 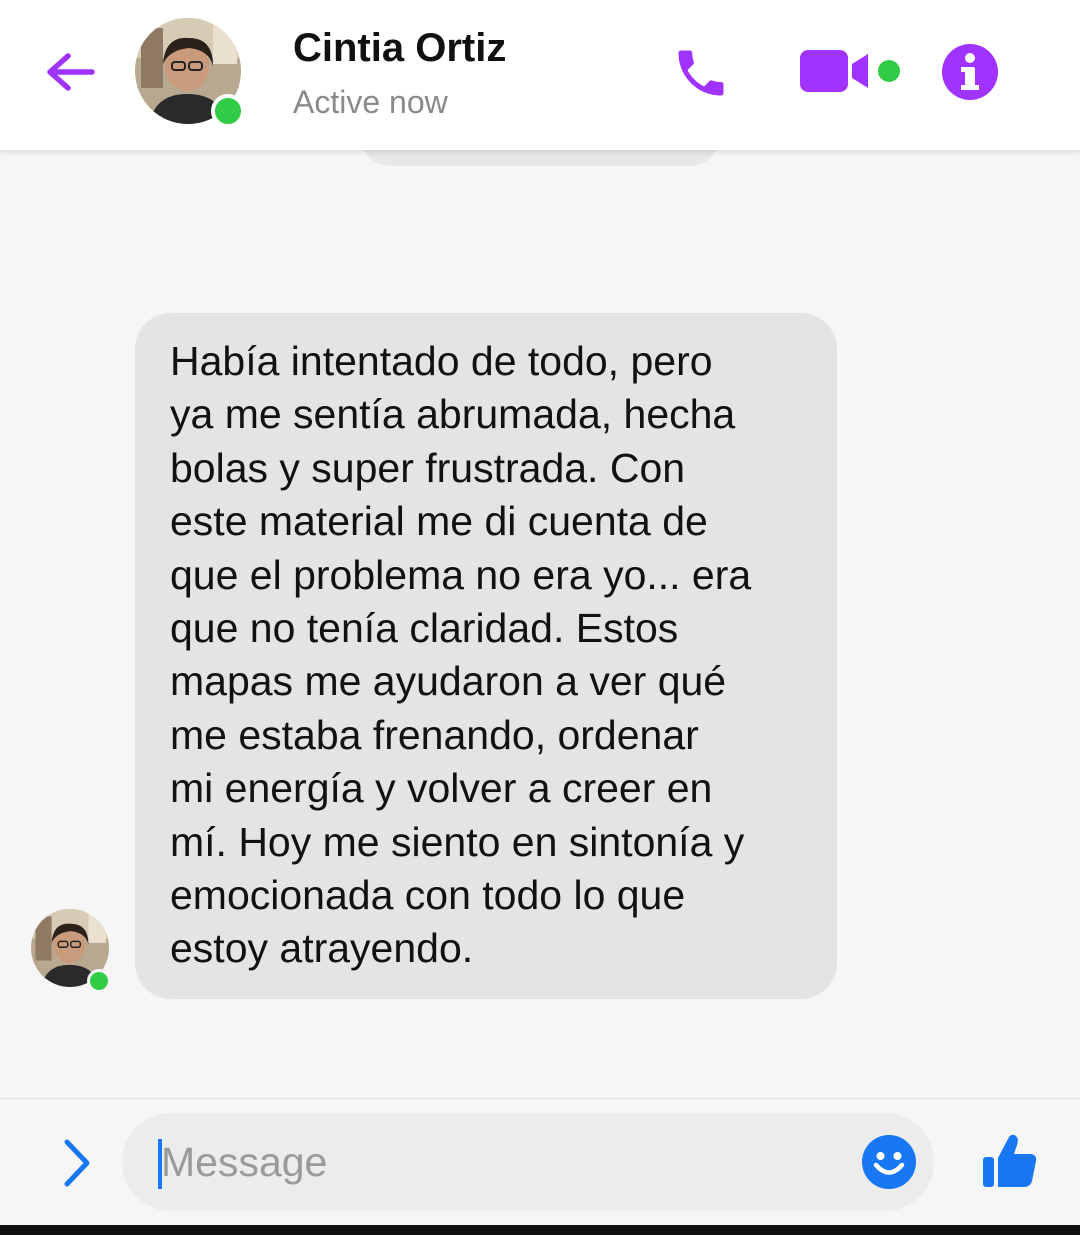 What do you see at coordinates (441, 361) in the screenshot?
I see `message-line: Había intentado de todo, pero` at bounding box center [441, 361].